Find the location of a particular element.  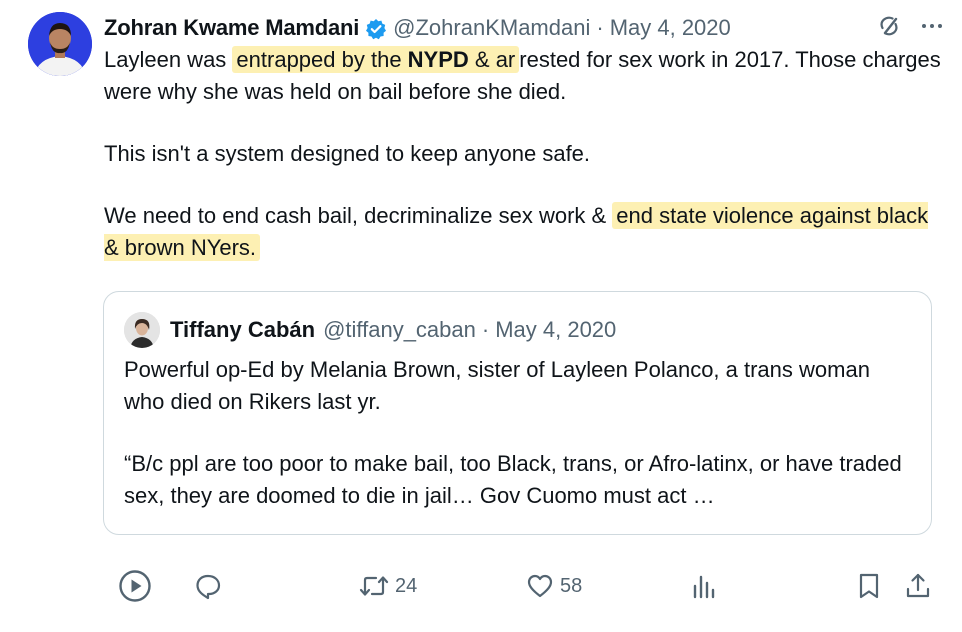

author-handle: @ZohranKMamdani is located at coordinates (491, 28).